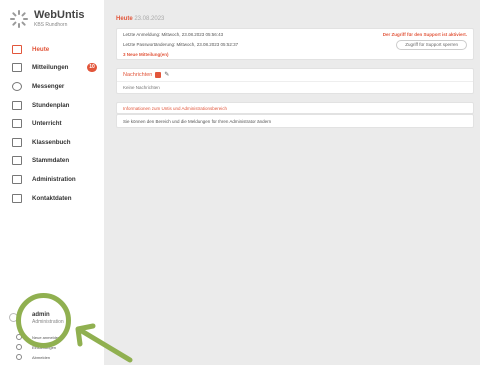 The width and height of the screenshot is (480, 365). I want to click on contact-icon, so click(17, 198).